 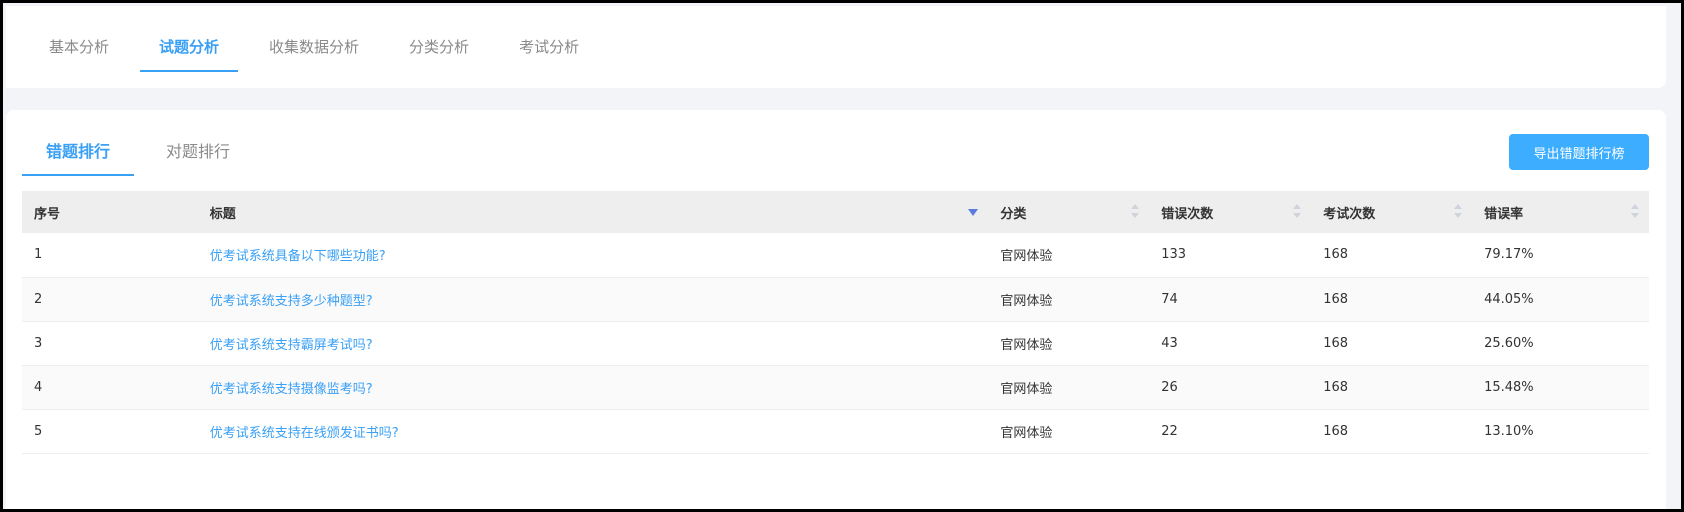 What do you see at coordinates (973, 212) in the screenshot?
I see `sort-desc-icon` at bounding box center [973, 212].